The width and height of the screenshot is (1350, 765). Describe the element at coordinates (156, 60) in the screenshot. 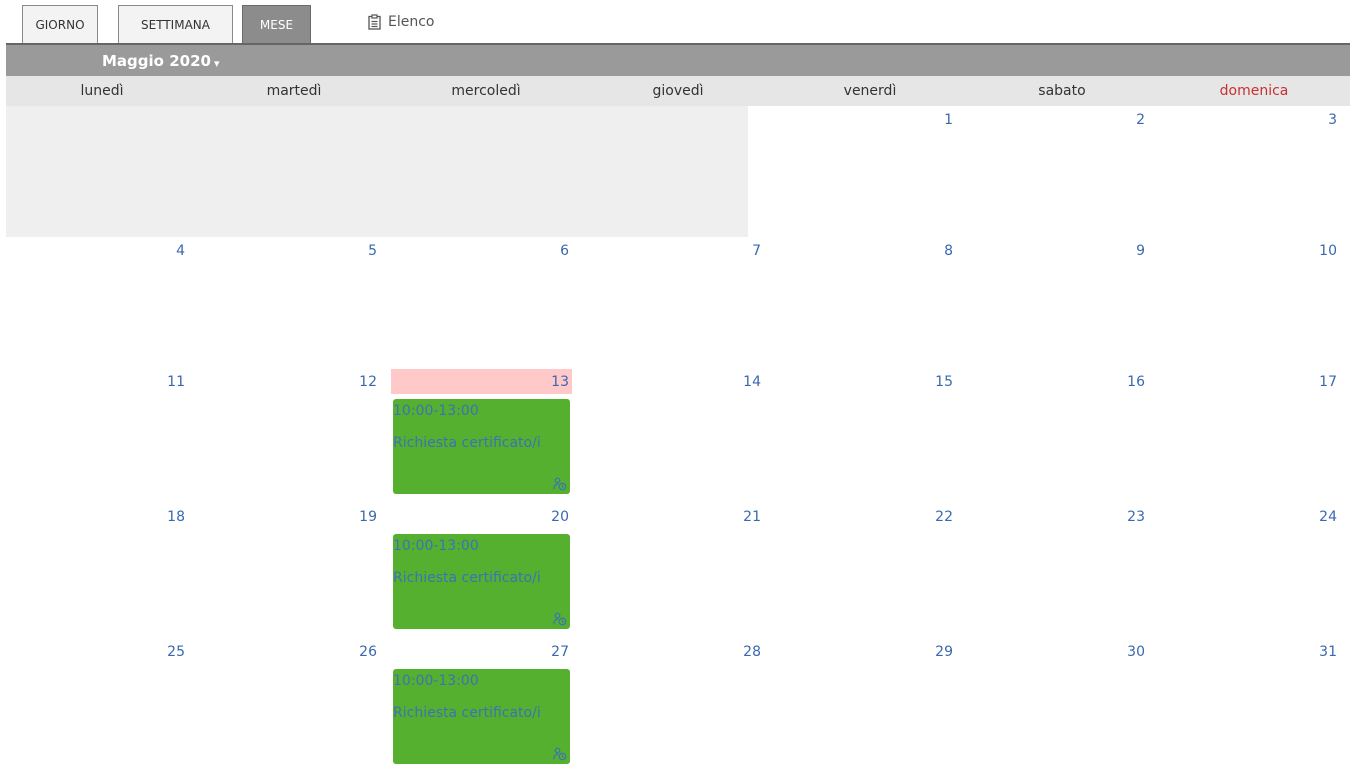

I see `month-title: Maggio 2020` at that location.